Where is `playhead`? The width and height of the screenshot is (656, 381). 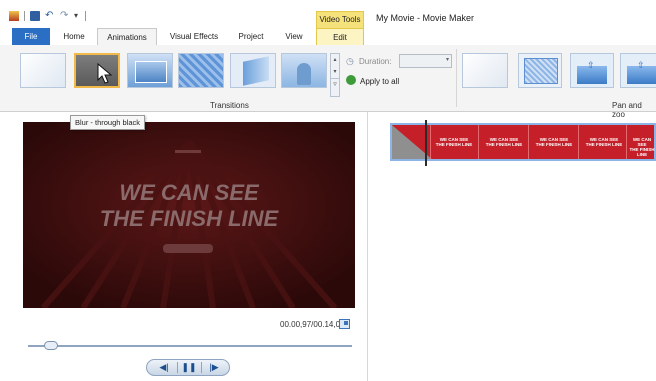 playhead is located at coordinates (426, 143).